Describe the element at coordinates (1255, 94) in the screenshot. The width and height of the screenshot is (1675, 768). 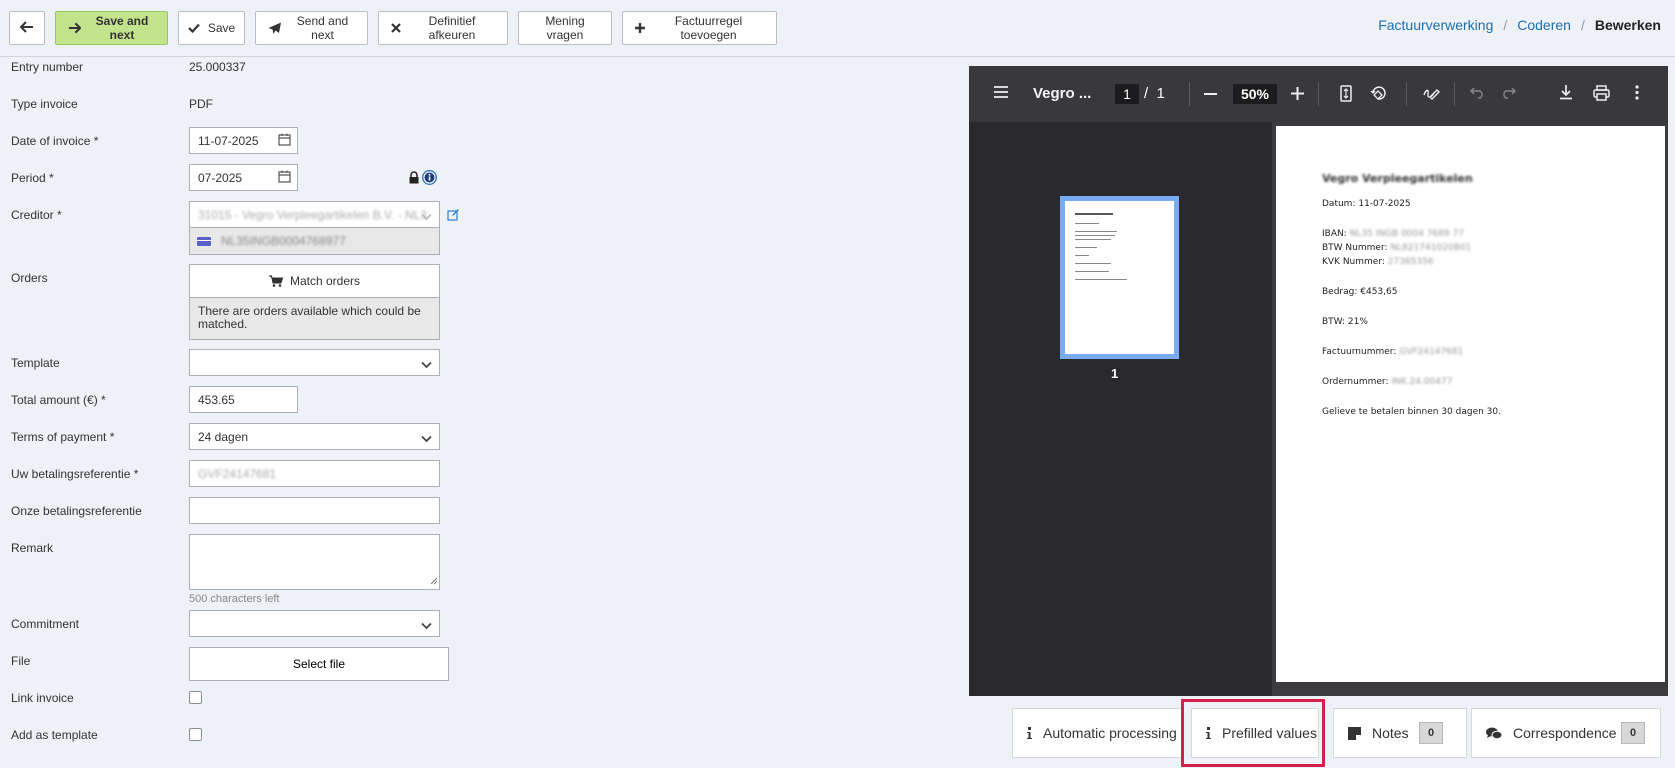
I see `zoom-level: 50%` at that location.